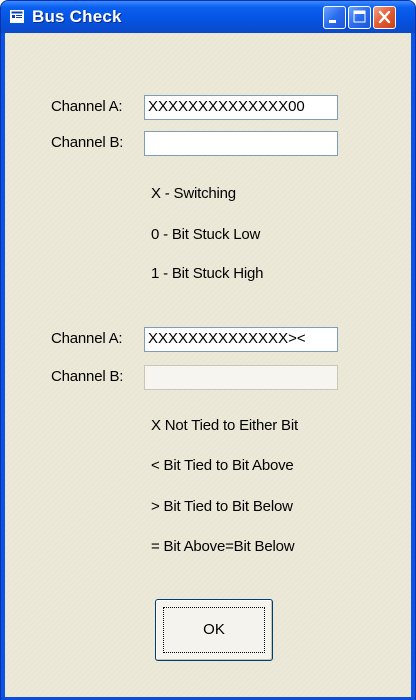  Describe the element at coordinates (193, 193) in the screenshot. I see `legend-switching: X - Switching` at that location.